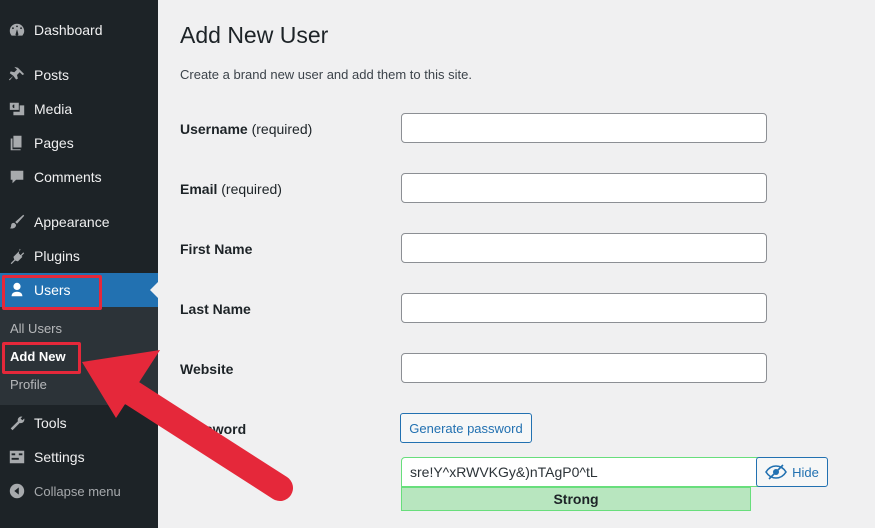 The height and width of the screenshot is (528, 875). I want to click on collapse-icon, so click(17, 491).